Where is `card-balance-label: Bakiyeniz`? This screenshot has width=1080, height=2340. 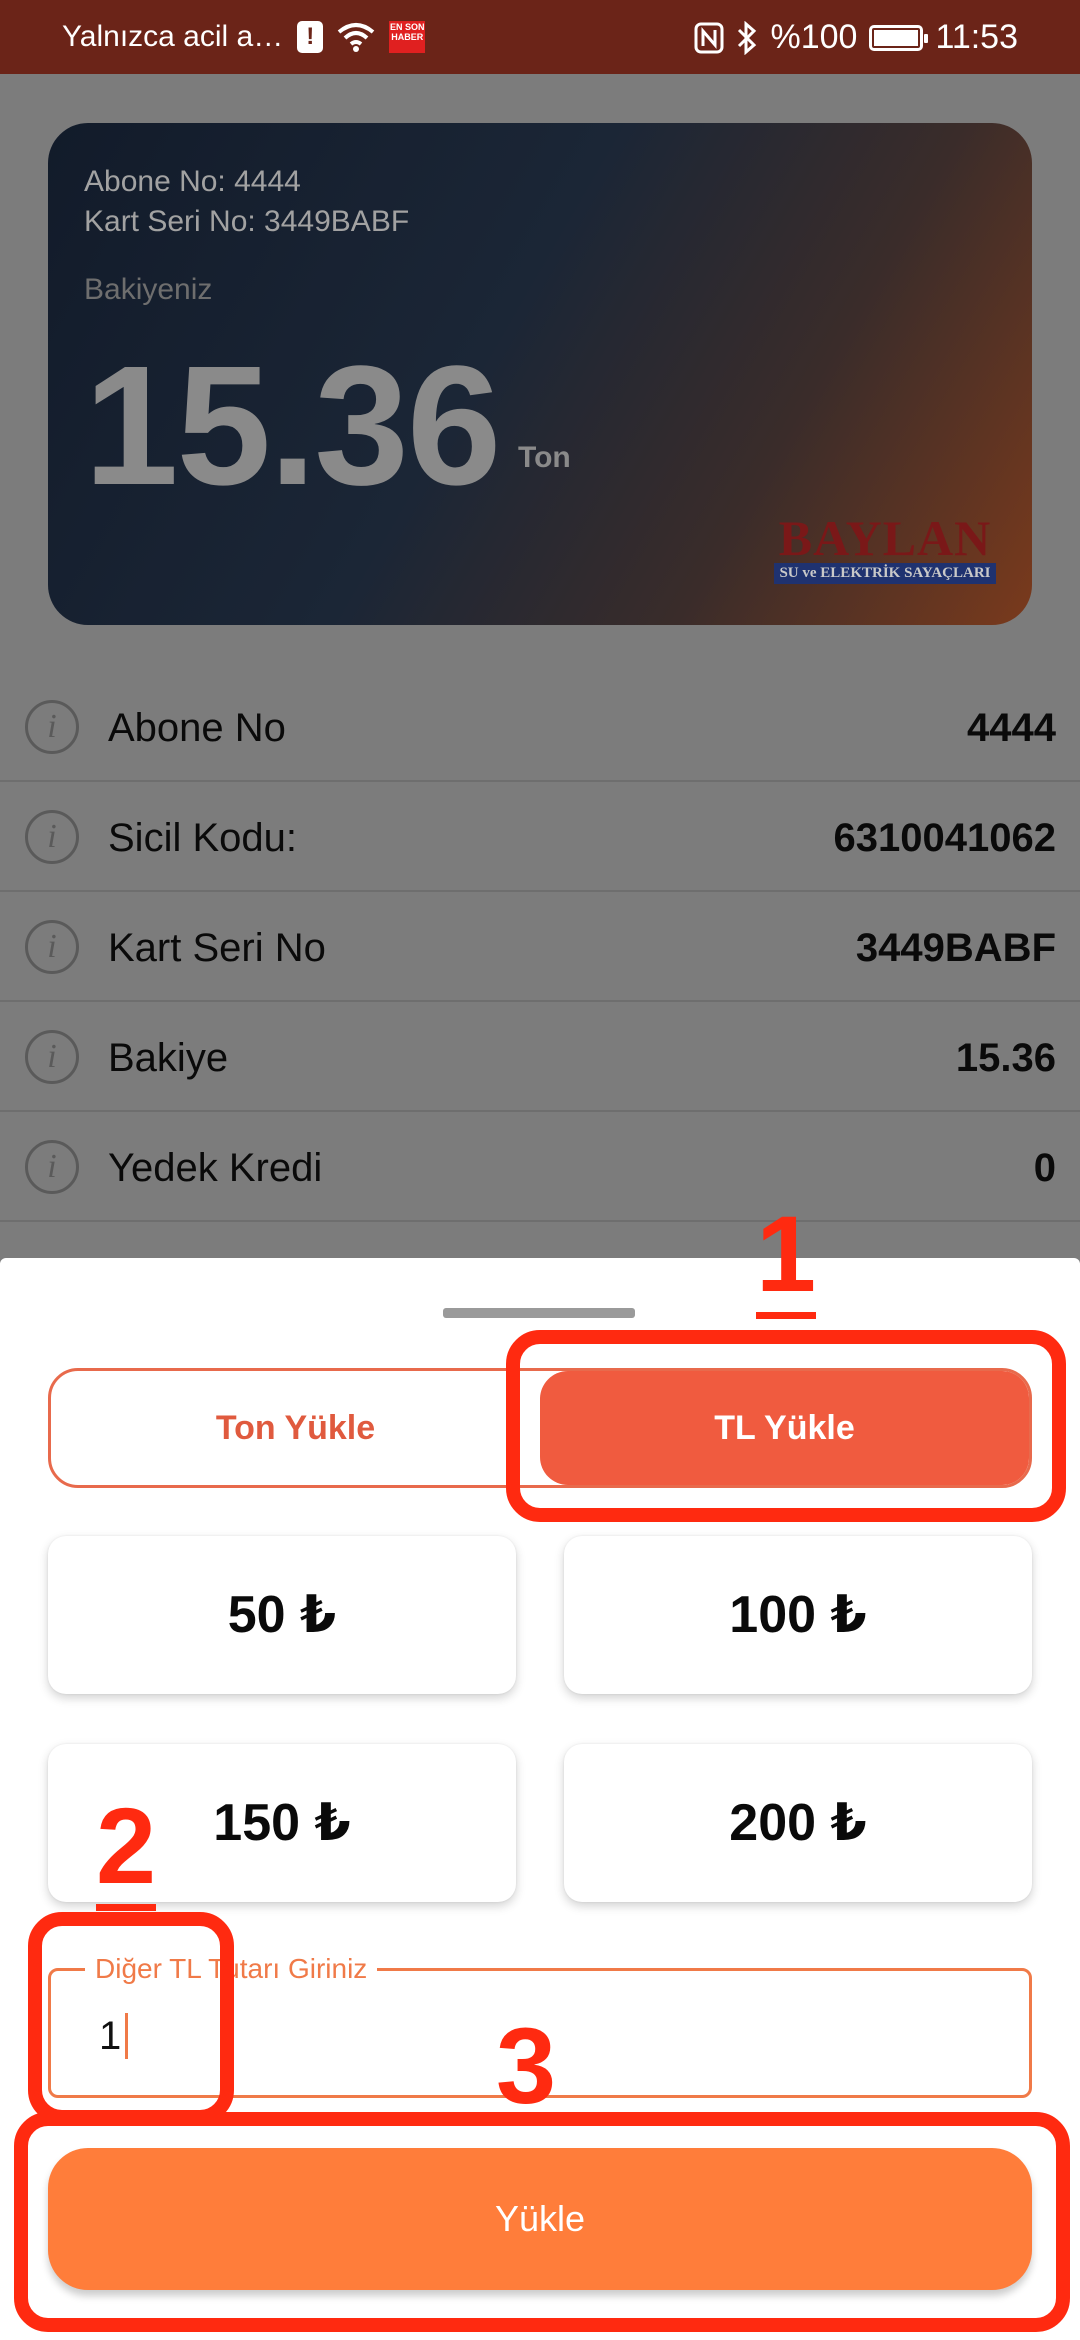 card-balance-label: Bakiyeniz is located at coordinates (148, 289).